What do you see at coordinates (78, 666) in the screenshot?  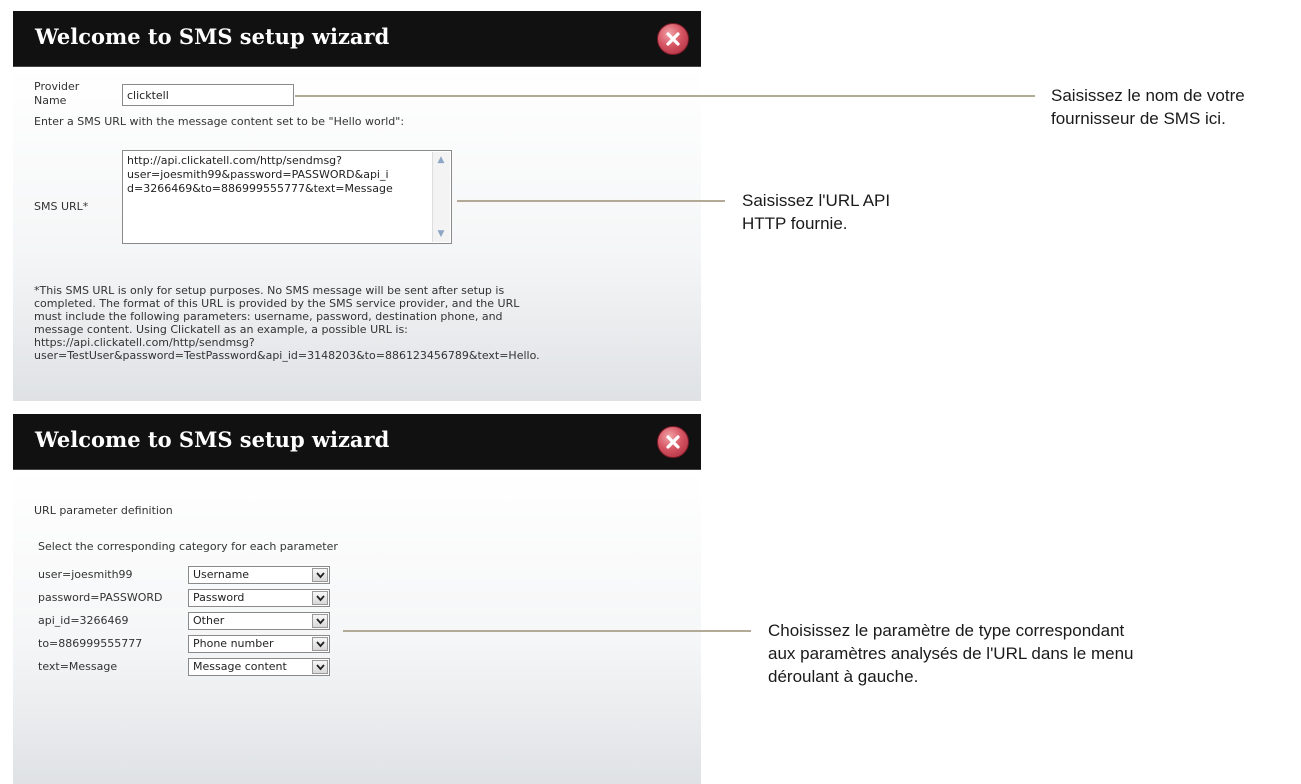 I see `param-name: text=Message` at bounding box center [78, 666].